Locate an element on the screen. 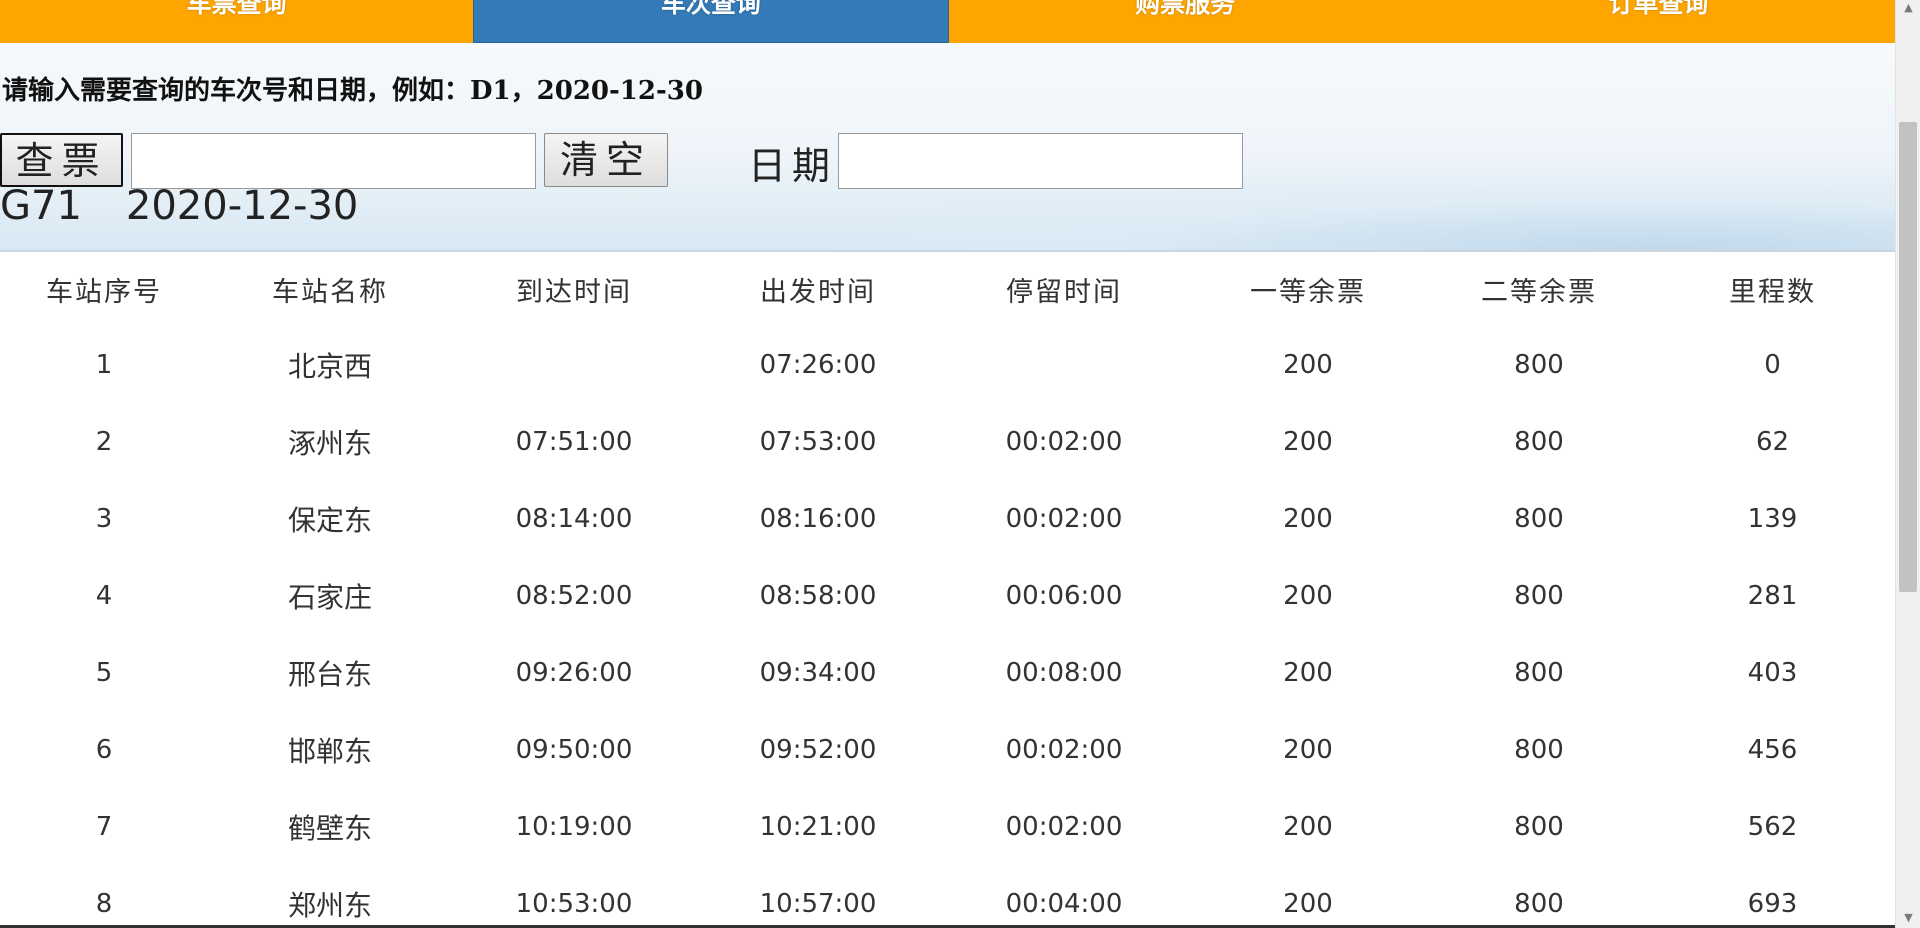 The width and height of the screenshot is (1920, 928). cell-stop-time: 00:06:00 is located at coordinates (1064, 595).